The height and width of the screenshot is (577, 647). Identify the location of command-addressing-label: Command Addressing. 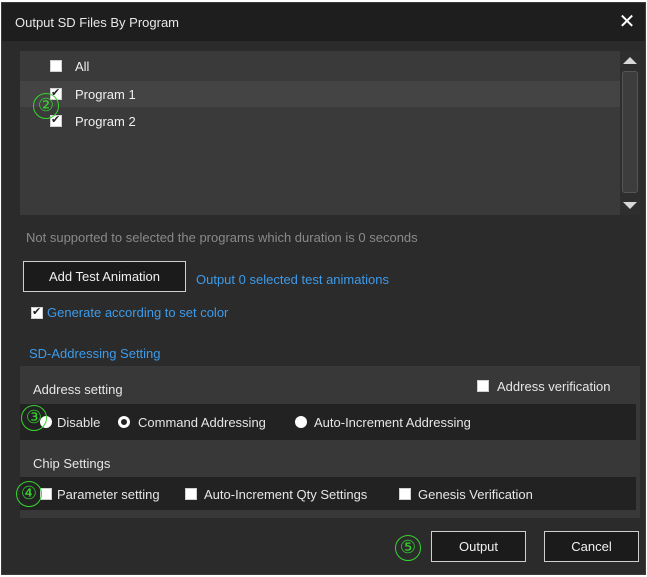
(202, 422).